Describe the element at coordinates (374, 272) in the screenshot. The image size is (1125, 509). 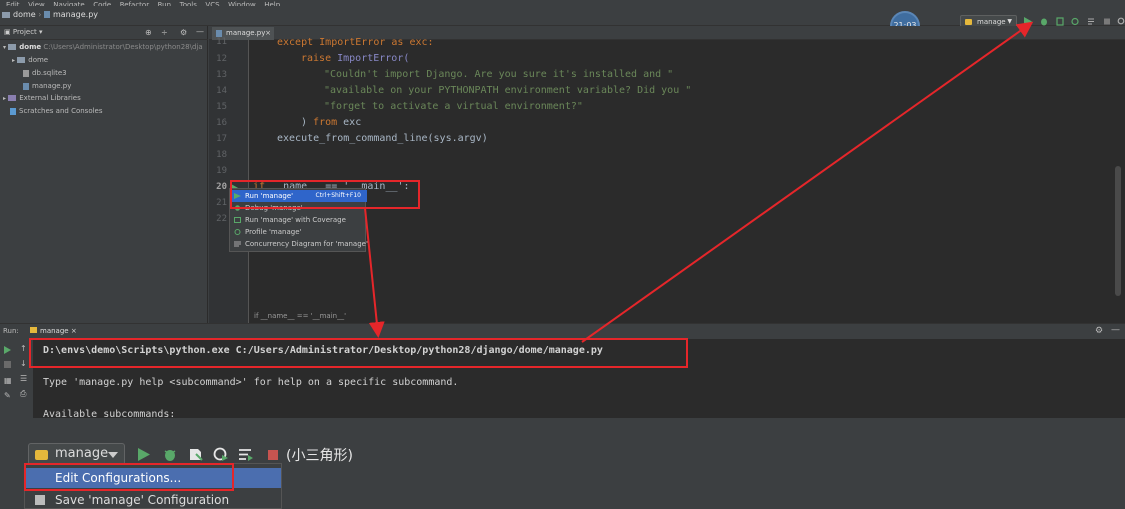
I see `arrow-to-console` at that location.